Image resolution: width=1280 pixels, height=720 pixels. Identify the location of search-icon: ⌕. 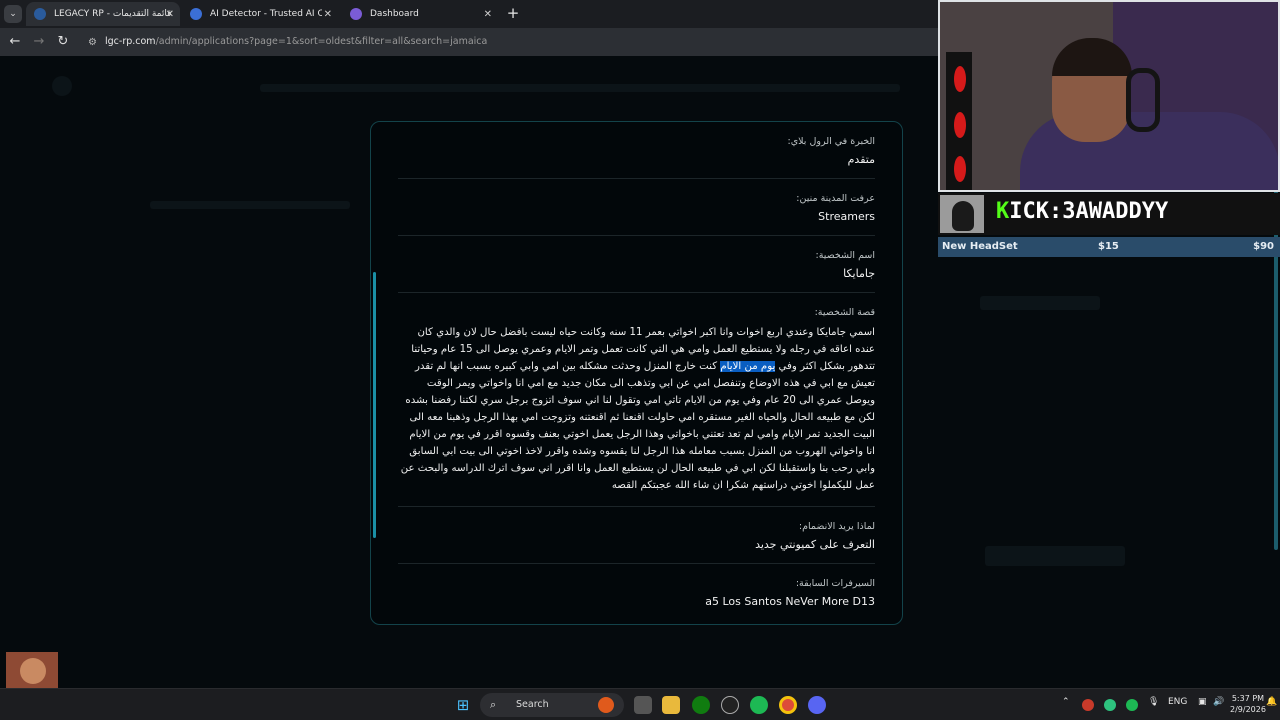
(493, 704).